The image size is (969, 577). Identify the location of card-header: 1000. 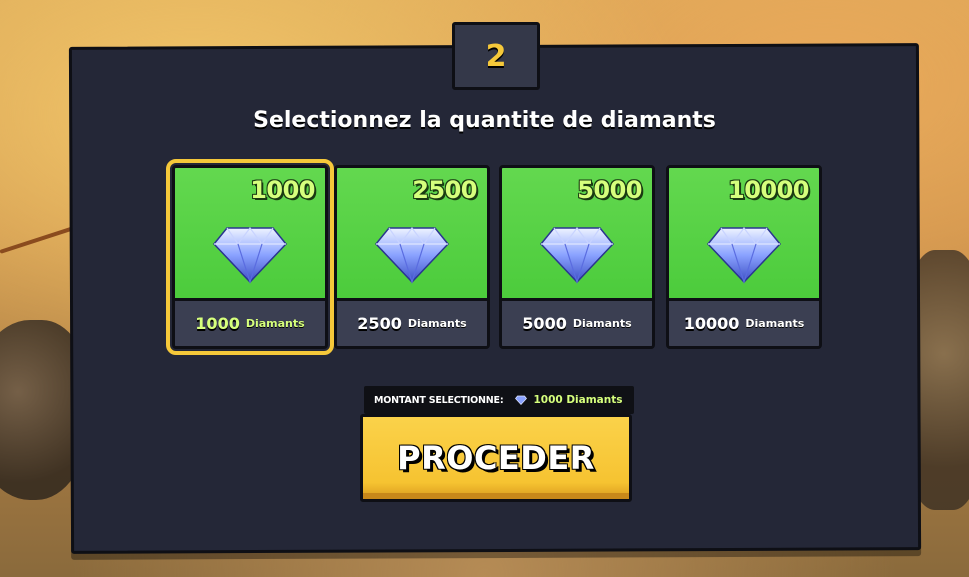
(250, 236).